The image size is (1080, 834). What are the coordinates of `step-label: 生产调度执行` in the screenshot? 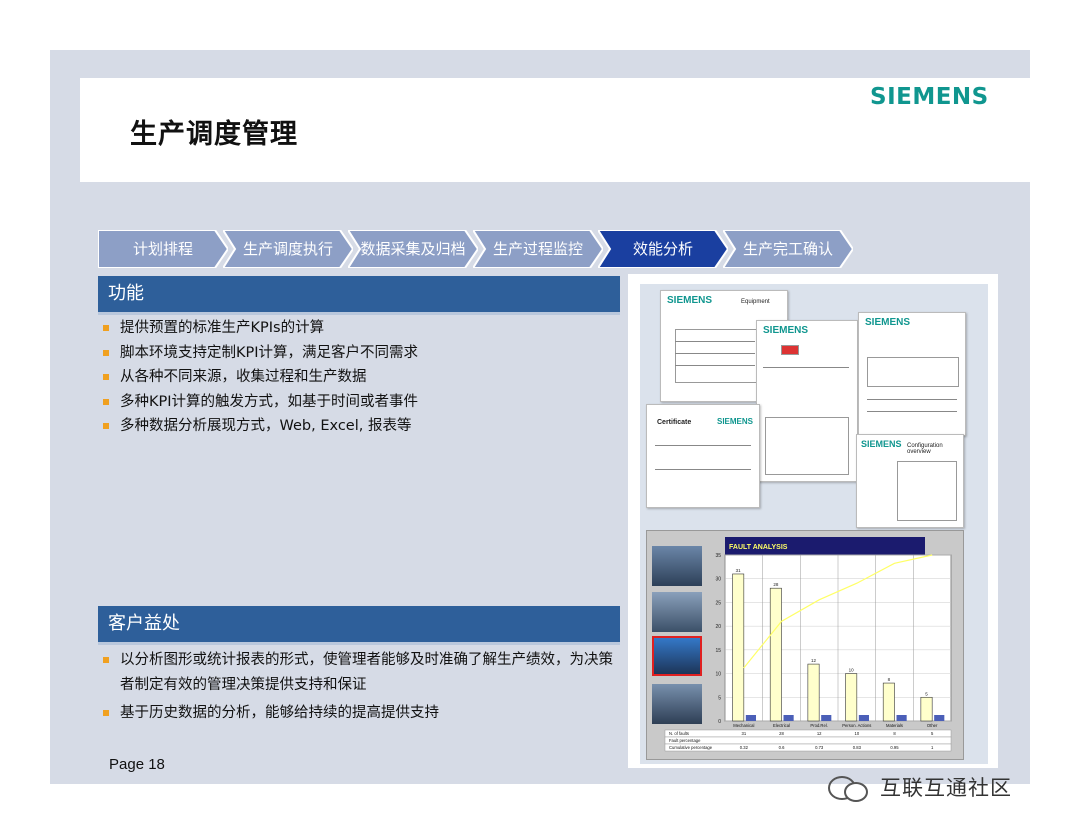 It's located at (287, 249).